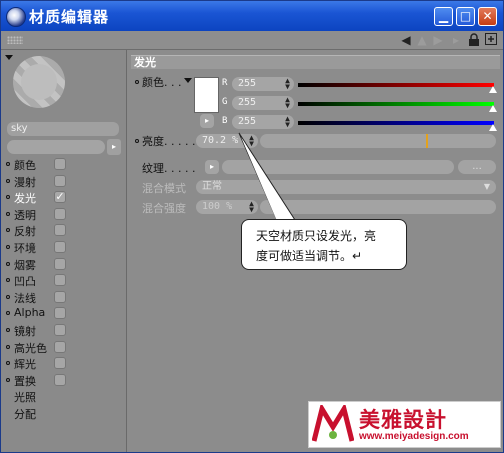 The image size is (504, 453). What do you see at coordinates (263, 122) in the screenshot?
I see `b-value-field: 255 ▲ ▼` at bounding box center [263, 122].